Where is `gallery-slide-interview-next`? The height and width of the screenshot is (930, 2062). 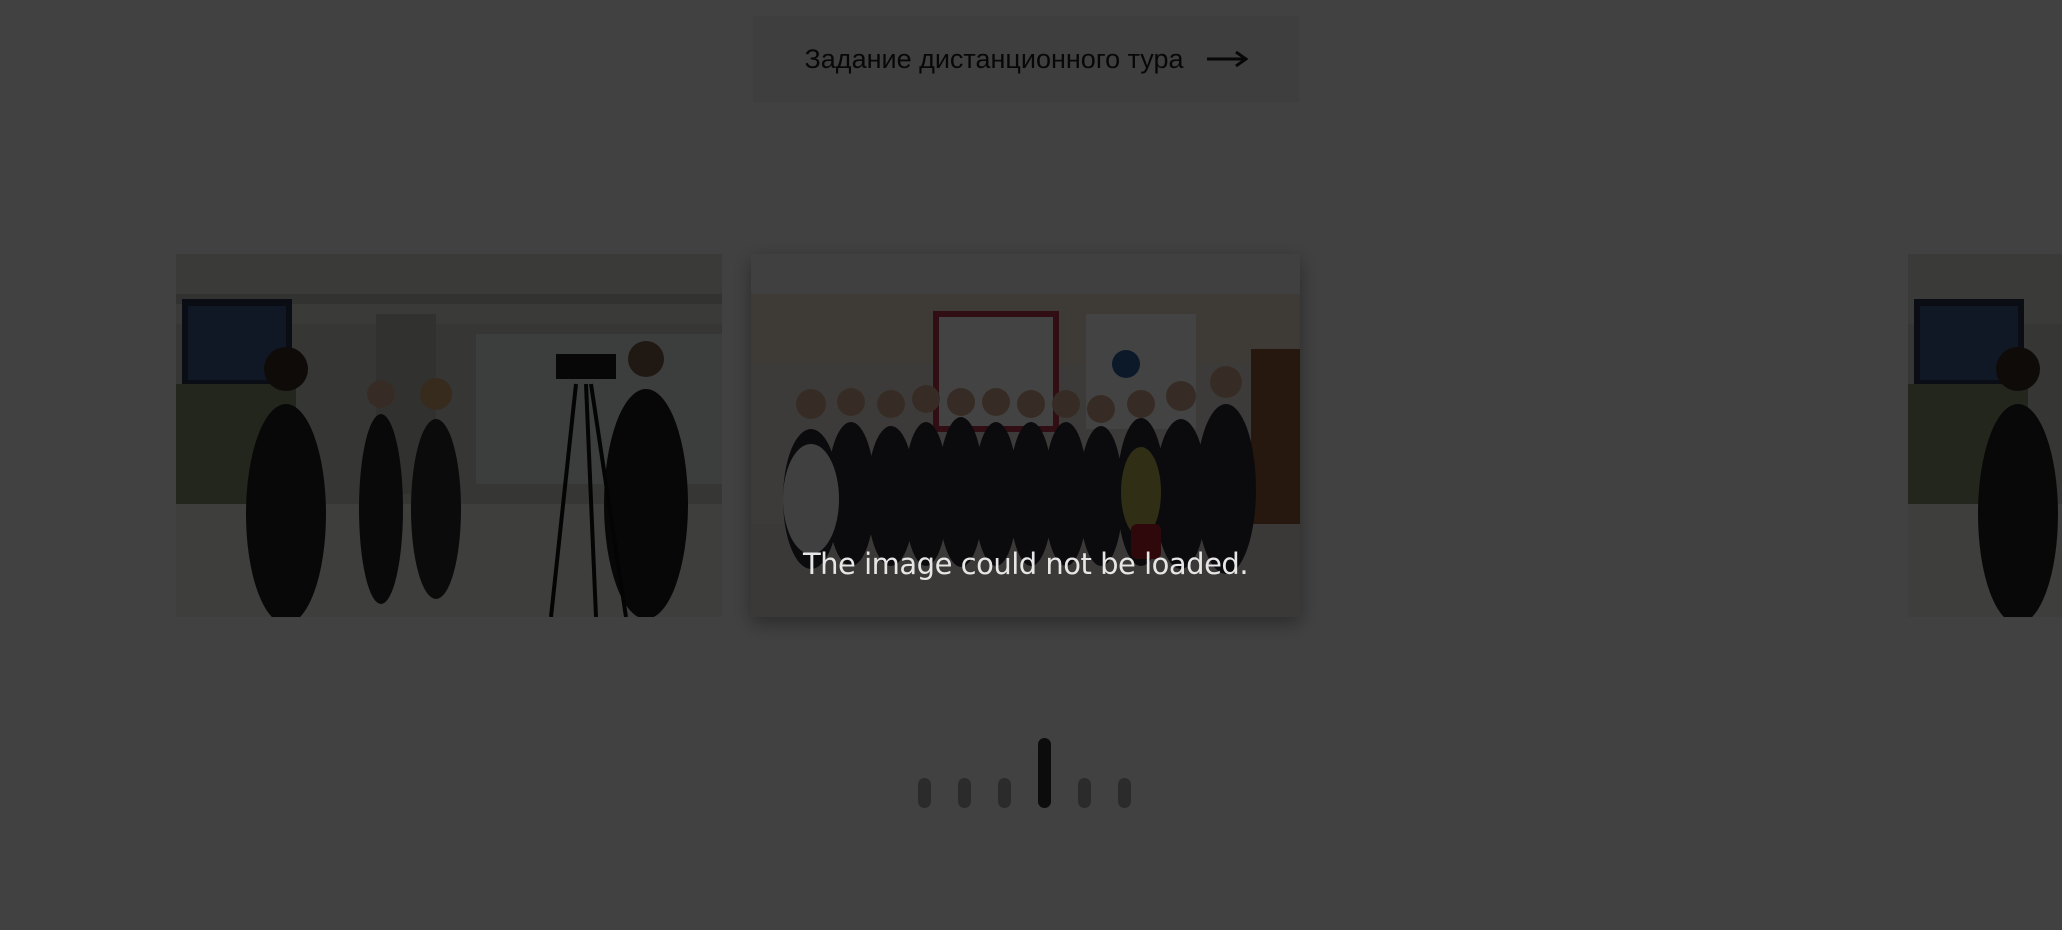 gallery-slide-interview-next is located at coordinates (1985, 435).